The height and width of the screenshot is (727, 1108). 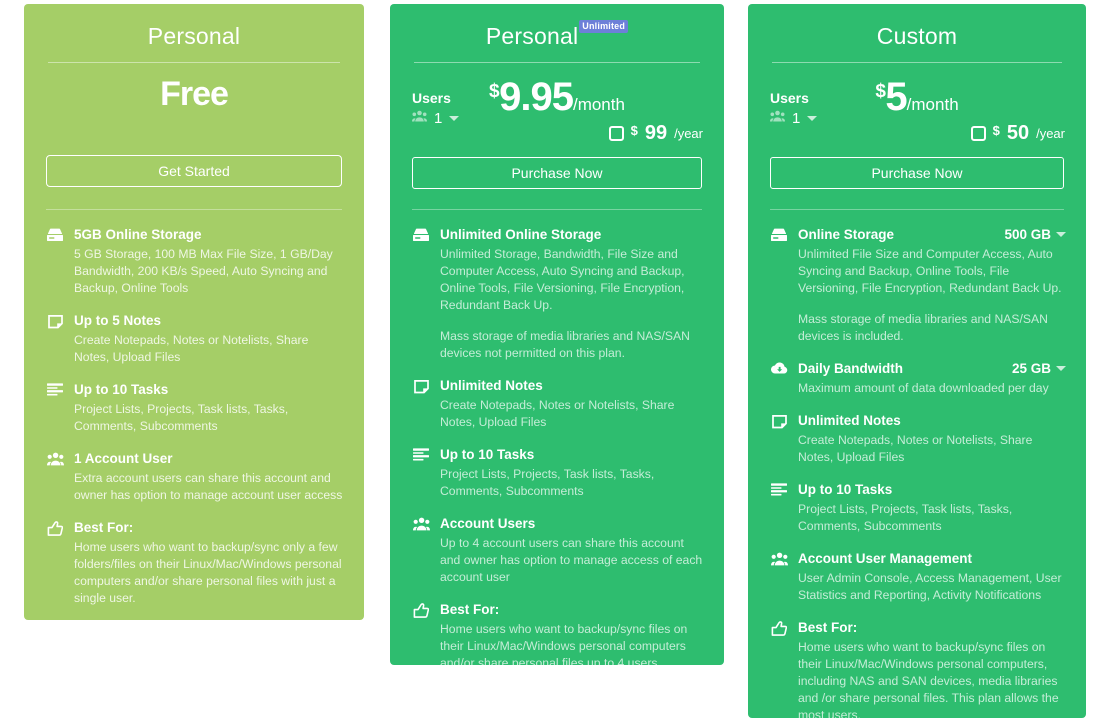 What do you see at coordinates (488, 523) in the screenshot?
I see `feature-title: Account Users` at bounding box center [488, 523].